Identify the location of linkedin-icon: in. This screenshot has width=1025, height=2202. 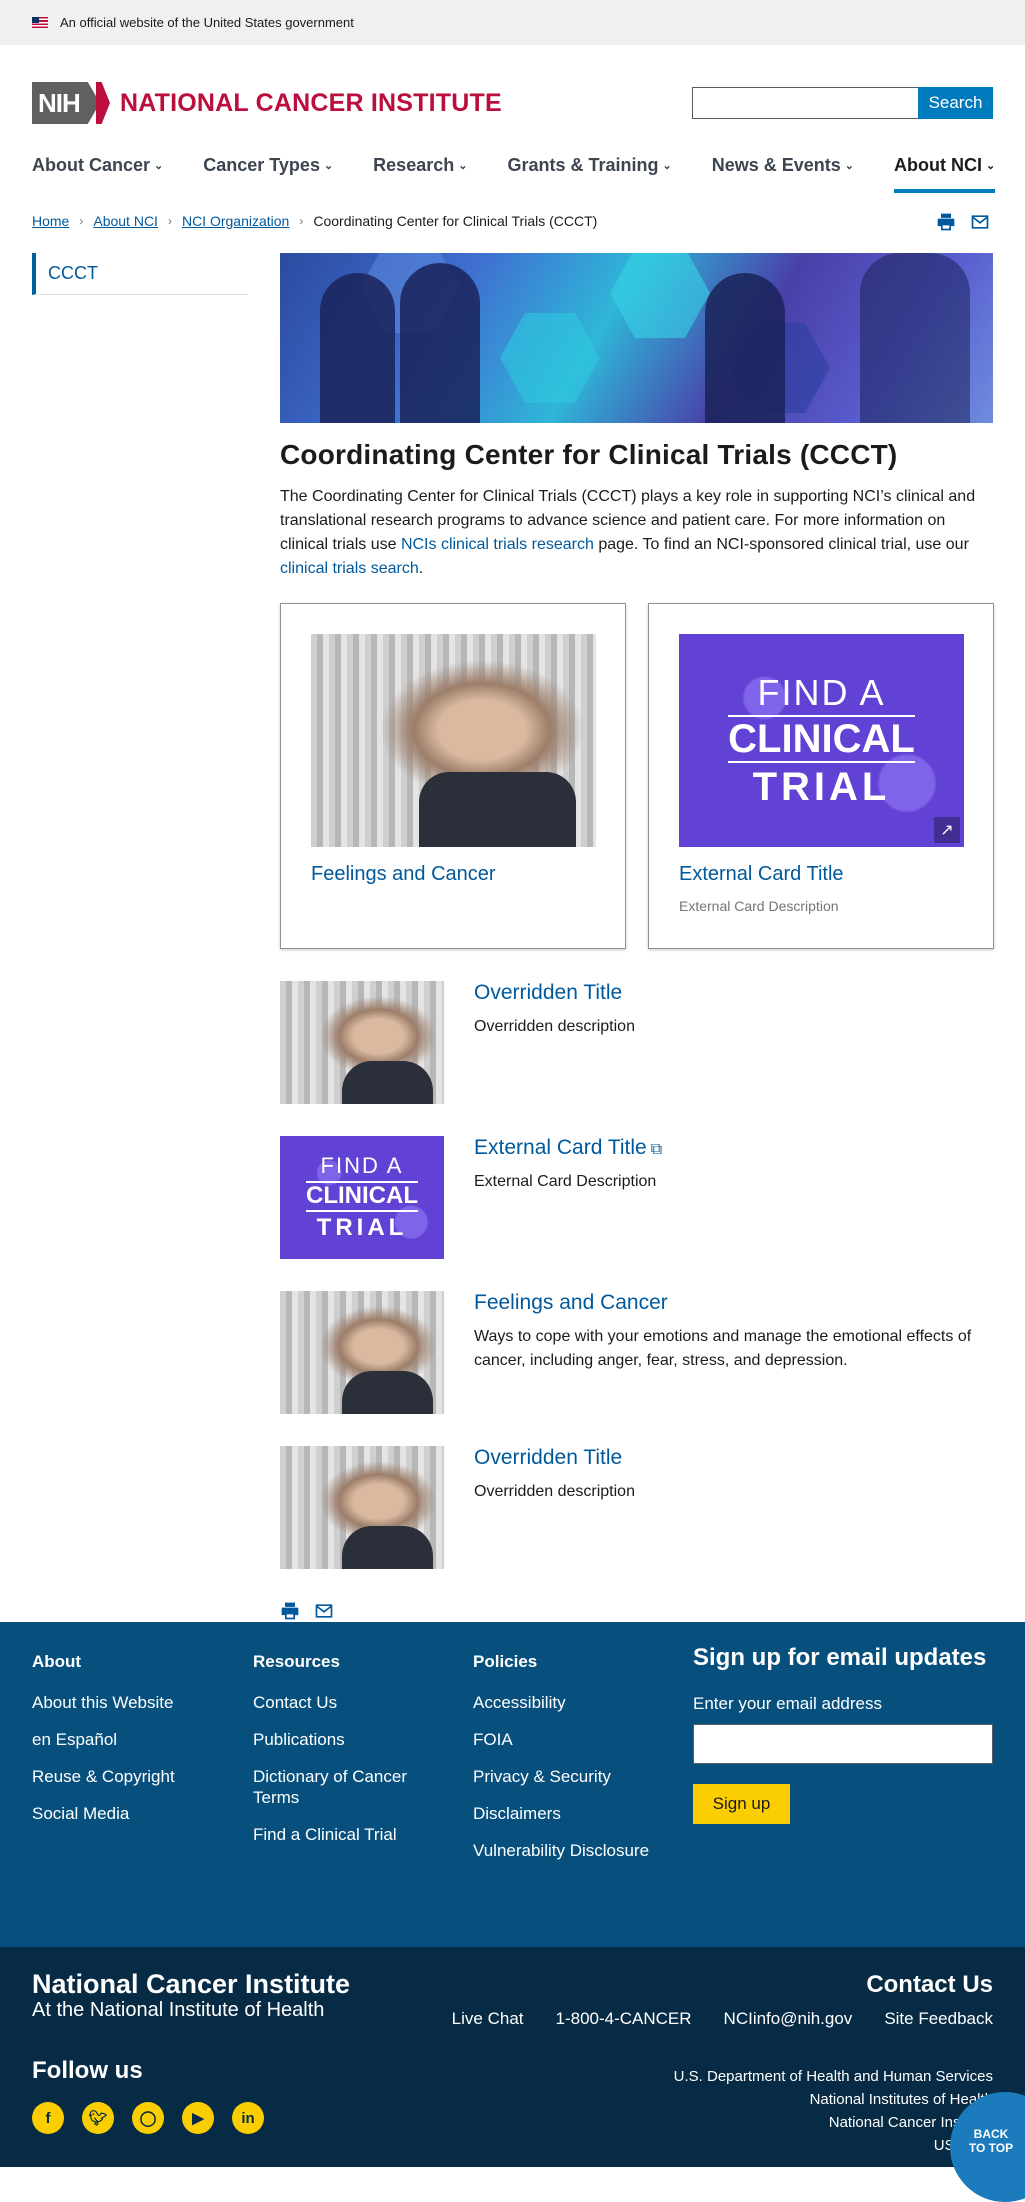
(248, 2118).